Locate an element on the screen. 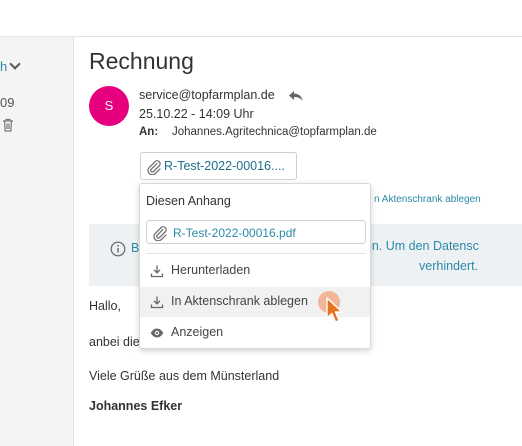 This screenshot has height=446, width=522. menu-item-label: Herunterladen is located at coordinates (211, 270).